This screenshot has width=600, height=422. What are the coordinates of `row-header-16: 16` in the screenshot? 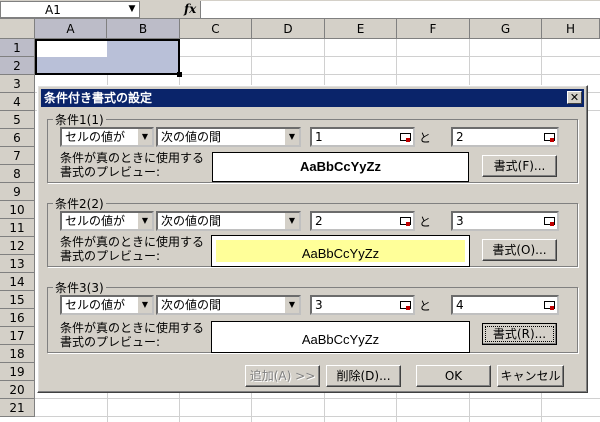 It's located at (17, 318).